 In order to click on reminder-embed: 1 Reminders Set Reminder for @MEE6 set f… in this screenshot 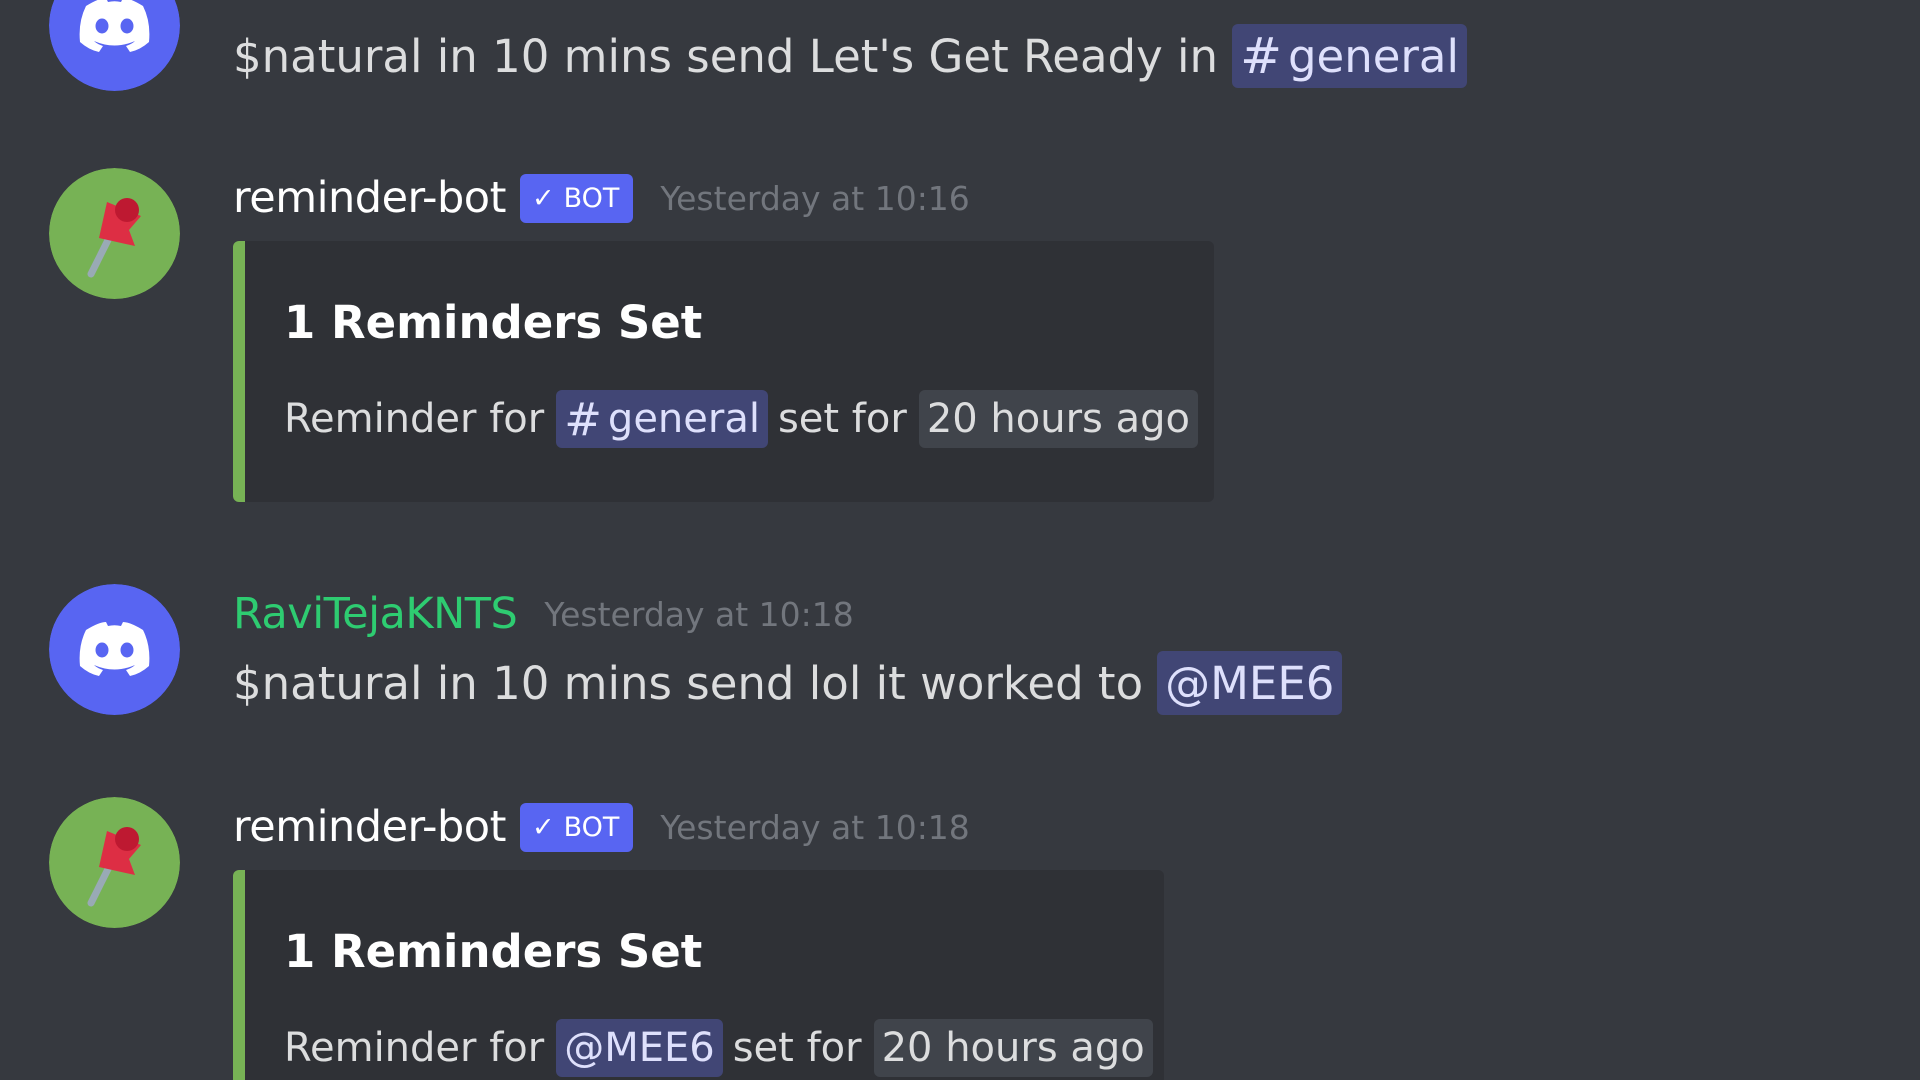, I will do `click(698, 975)`.